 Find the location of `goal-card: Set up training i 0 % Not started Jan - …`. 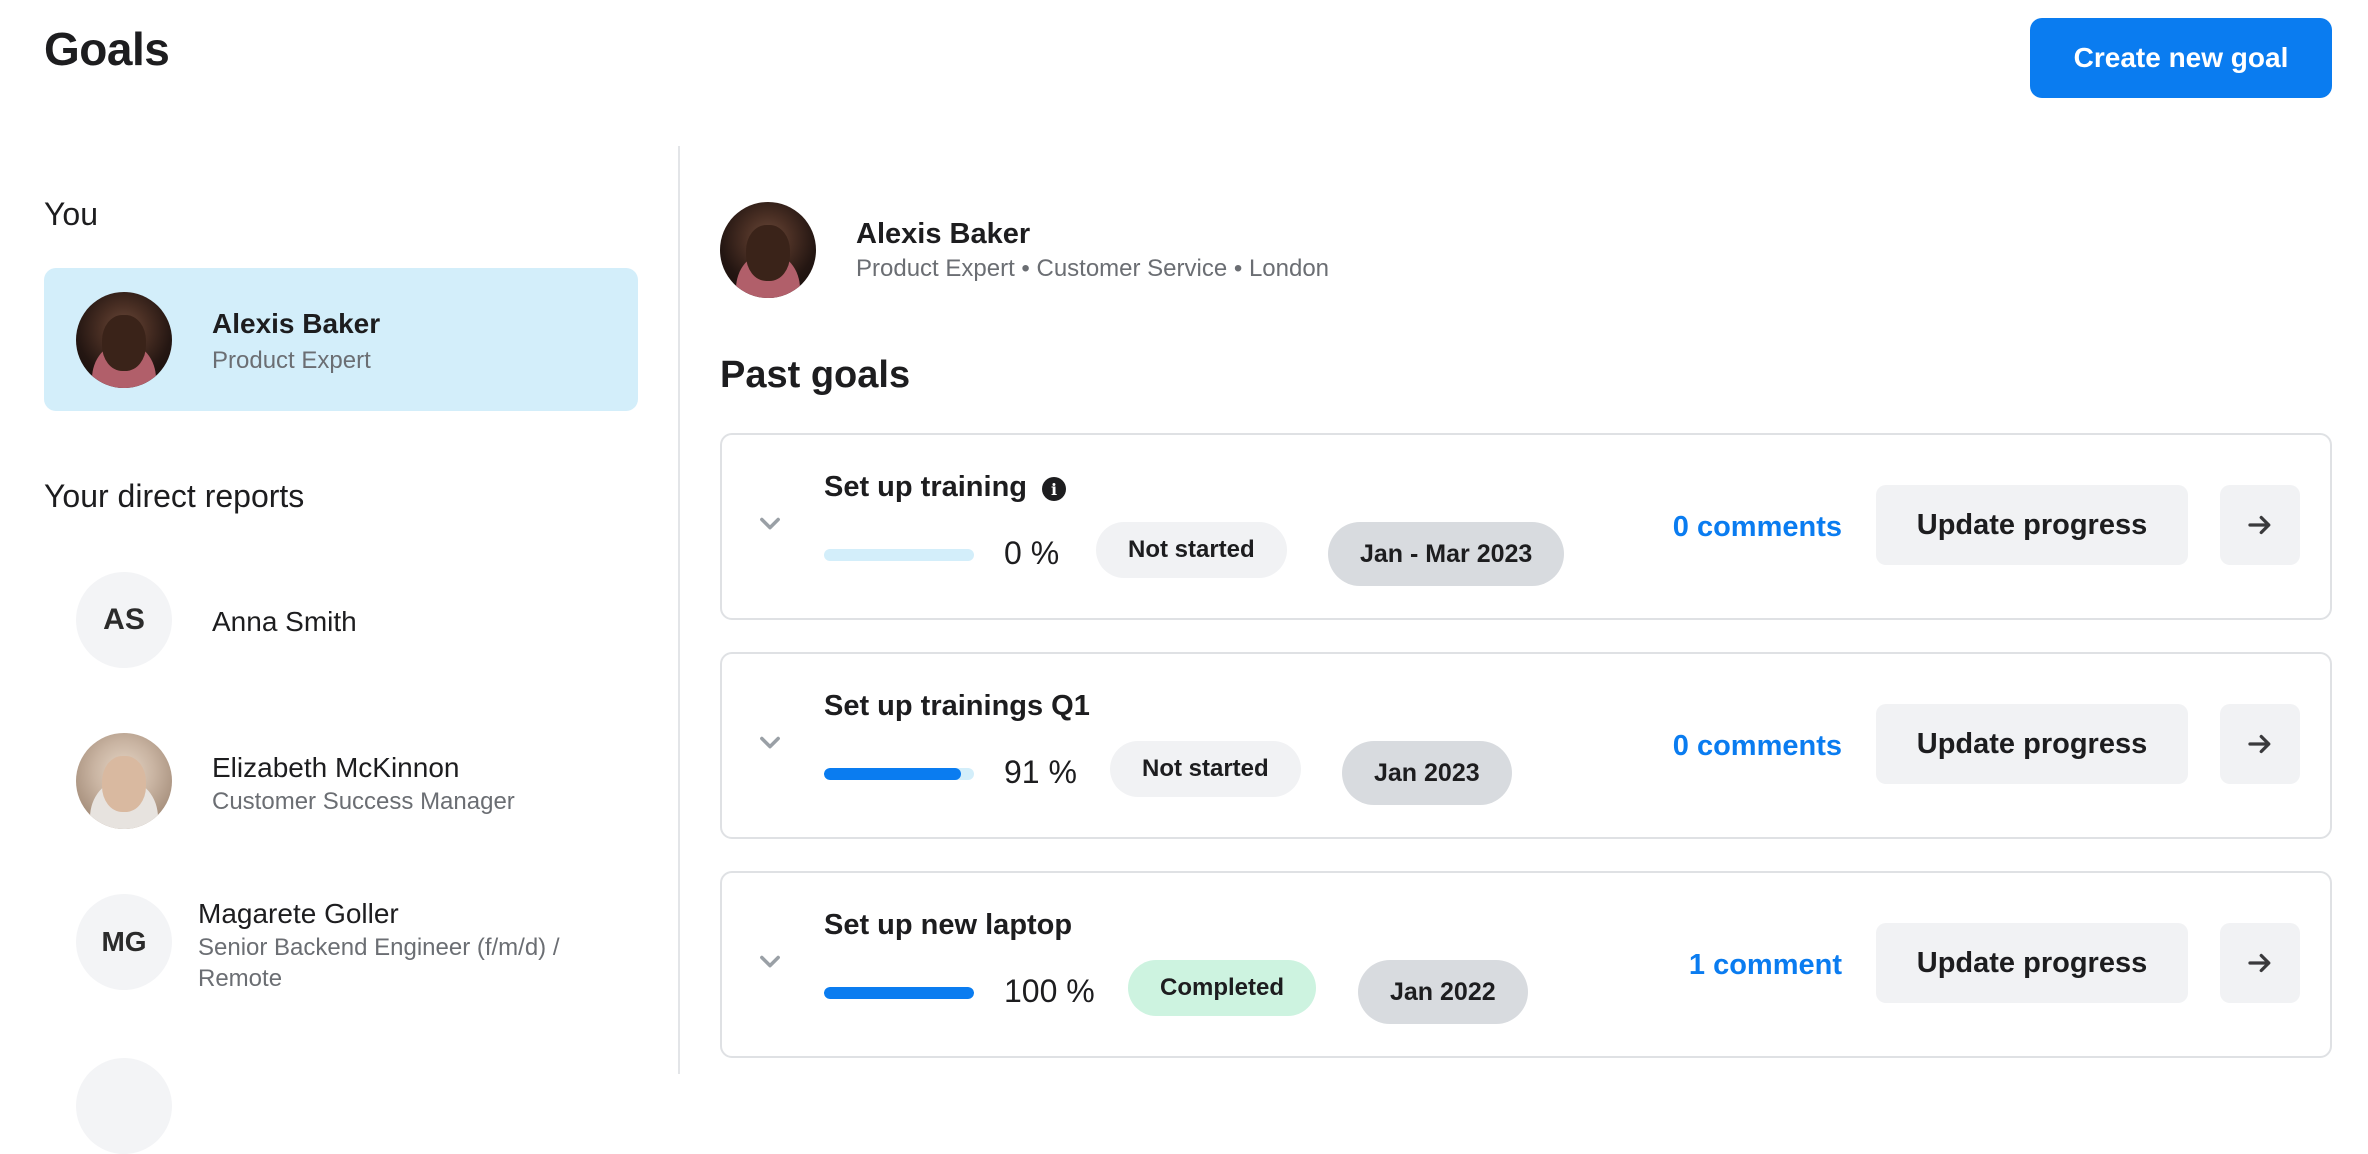

goal-card: Set up training i 0 % Not started Jan - … is located at coordinates (1526, 526).